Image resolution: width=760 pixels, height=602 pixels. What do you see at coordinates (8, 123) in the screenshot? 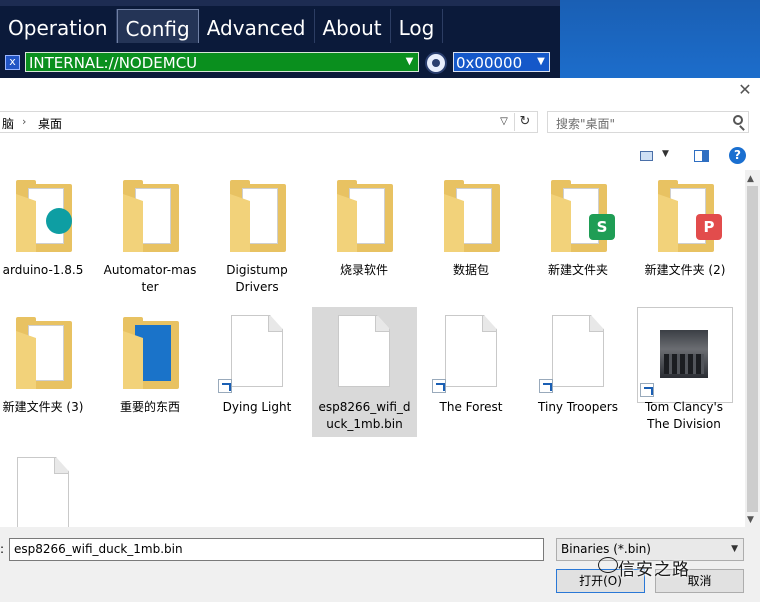
I see `breadcrumb-computer: 脑` at bounding box center [8, 123].